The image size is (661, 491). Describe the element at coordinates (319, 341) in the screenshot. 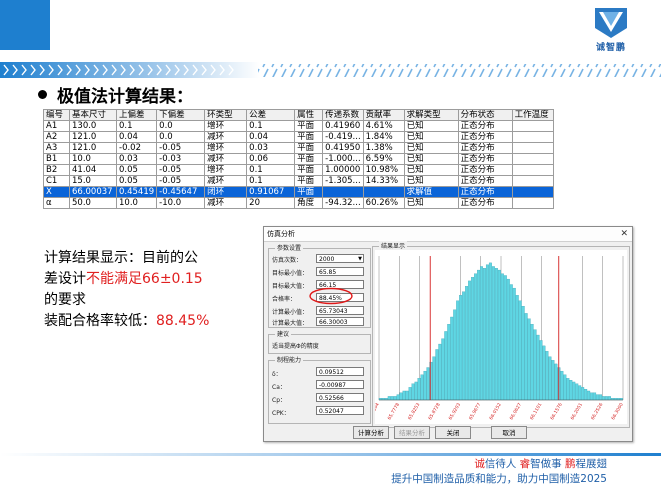

I see `advice-group: 建议 适当提高Φ的精度` at that location.